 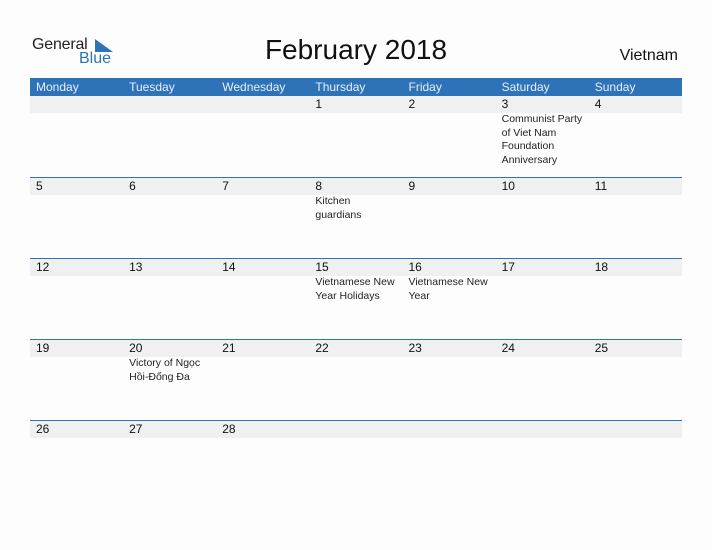 What do you see at coordinates (152, 87) in the screenshot?
I see `weekday-tuesday: Tuesday` at bounding box center [152, 87].